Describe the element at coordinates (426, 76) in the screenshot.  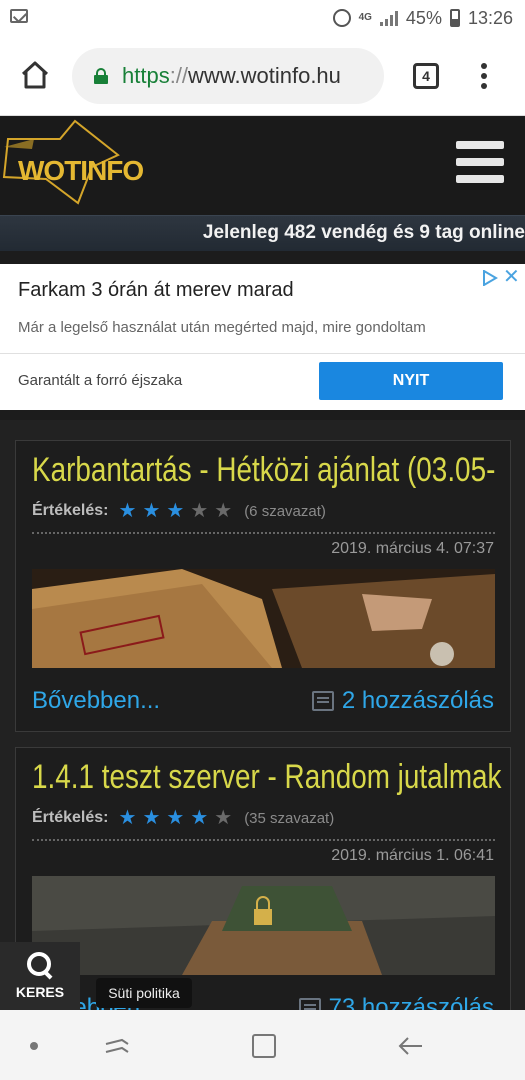
I see `tab-switcher-button: 4` at that location.